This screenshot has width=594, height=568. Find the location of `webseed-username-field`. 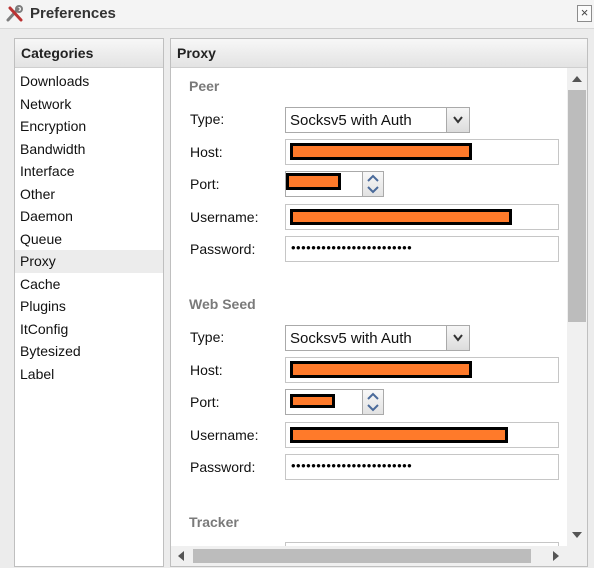

webseed-username-field is located at coordinates (422, 435).